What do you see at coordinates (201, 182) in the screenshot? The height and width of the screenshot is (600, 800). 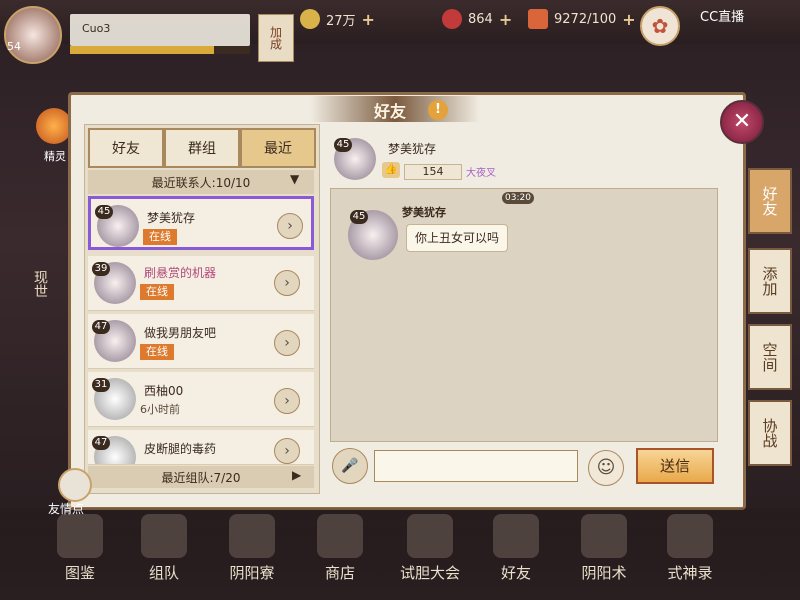 I see `recent-contacts-header: 最近联系人:10/10` at bounding box center [201, 182].